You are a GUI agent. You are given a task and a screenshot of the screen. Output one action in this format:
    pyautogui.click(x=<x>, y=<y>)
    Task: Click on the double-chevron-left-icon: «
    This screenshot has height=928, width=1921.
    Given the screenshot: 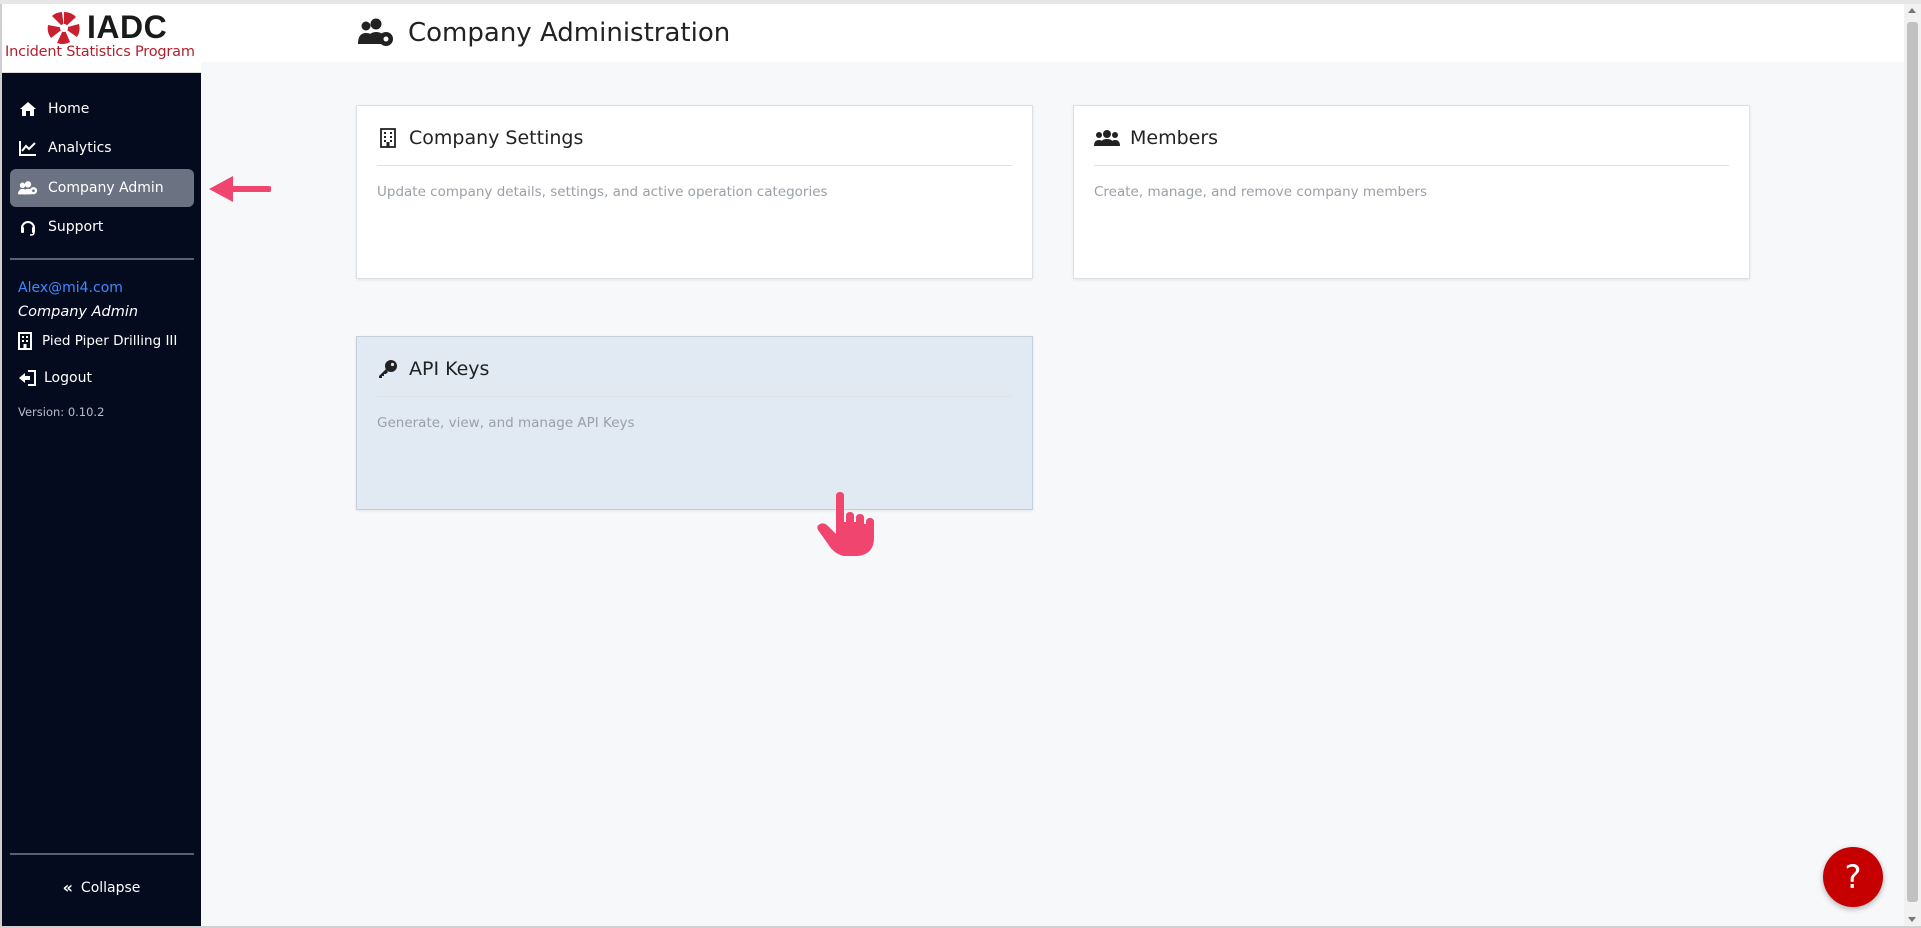 What is the action you would take?
    pyautogui.click(x=67, y=887)
    